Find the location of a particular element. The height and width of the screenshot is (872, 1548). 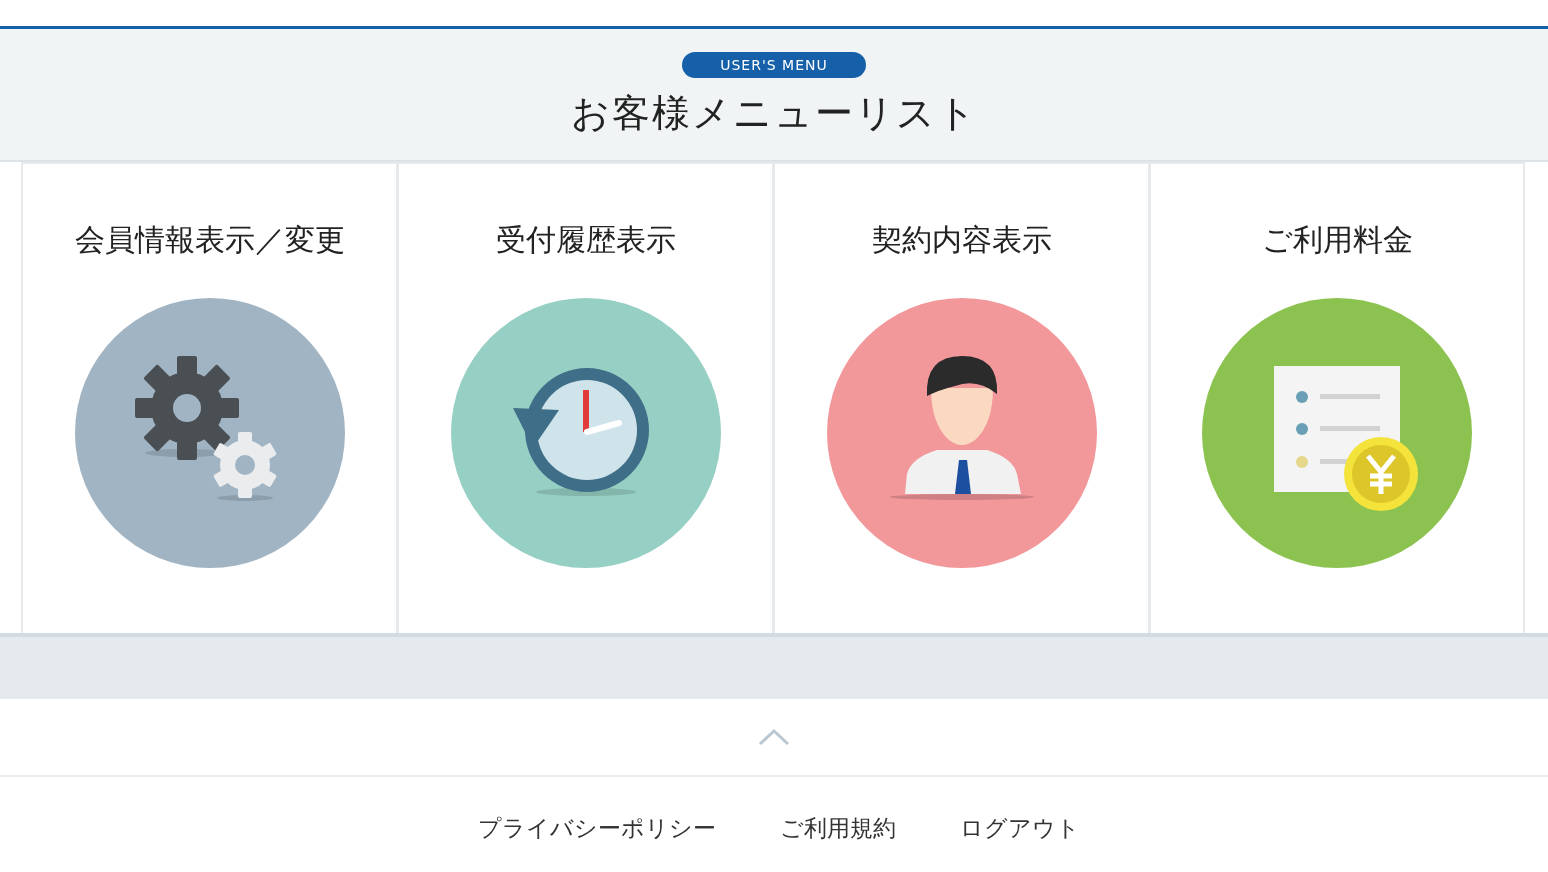

menu-card: ご利用料金 is located at coordinates (1337, 397).